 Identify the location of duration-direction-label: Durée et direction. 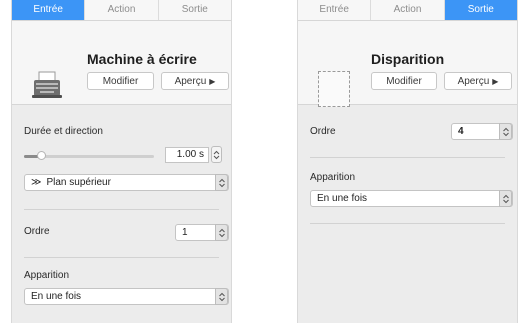
(63, 131).